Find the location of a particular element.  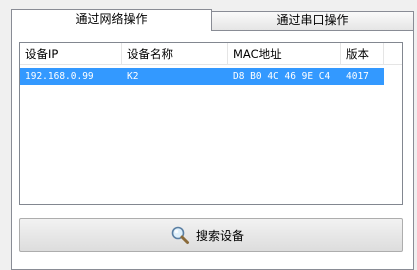

device-list-header: 设备IP 设备名称 MAC地址 版本 is located at coordinates (211, 54).